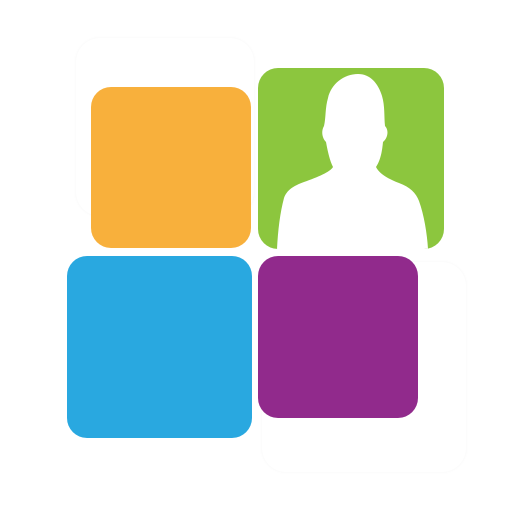 The width and height of the screenshot is (512, 512). What do you see at coordinates (159, 347) in the screenshot?
I see `blue-tile` at bounding box center [159, 347].